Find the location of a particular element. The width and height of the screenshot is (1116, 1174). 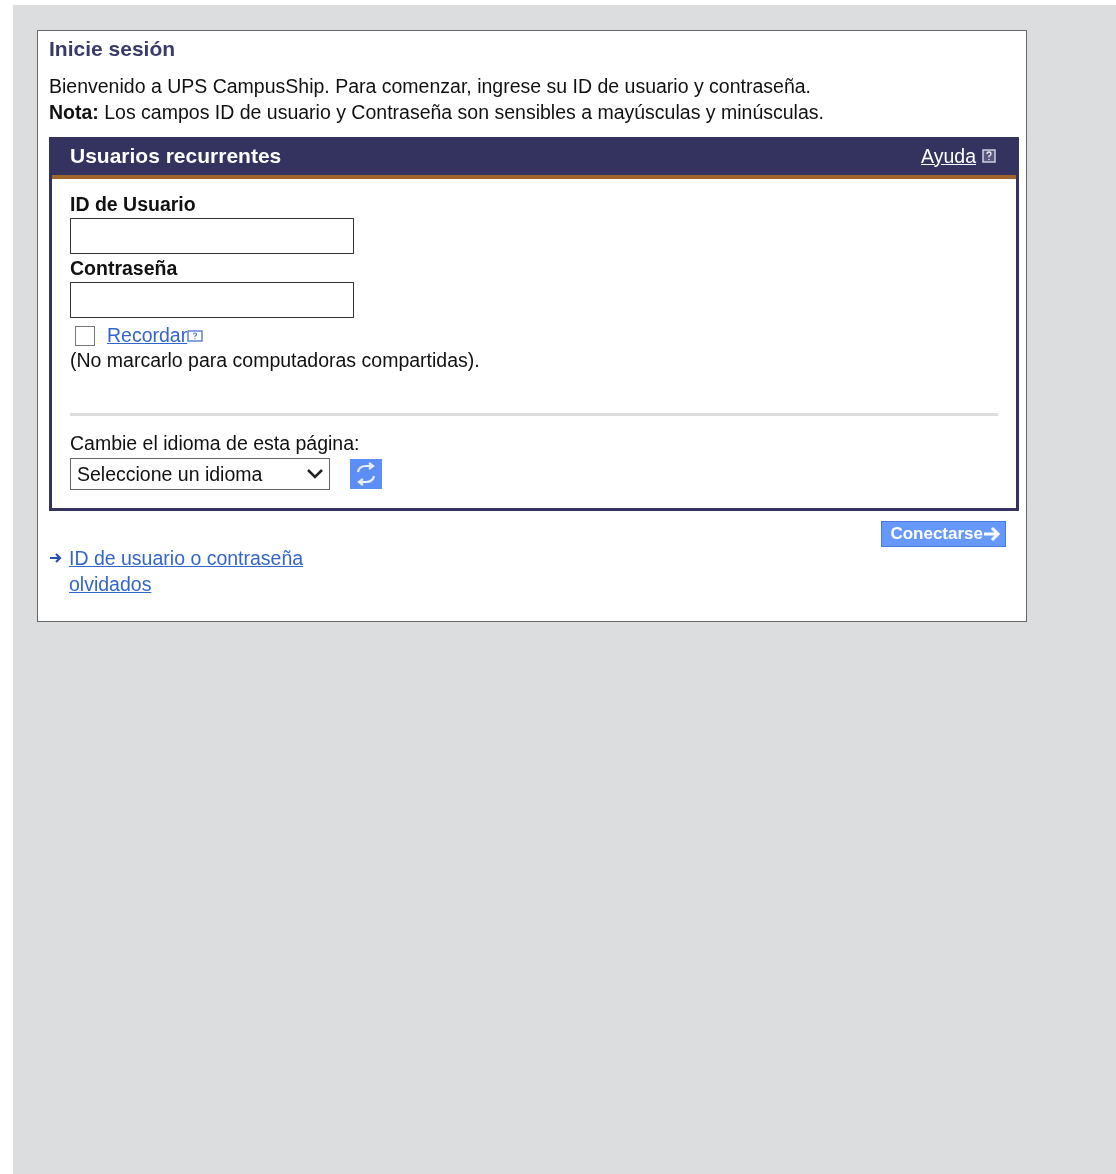

field-label: Contraseña is located at coordinates (124, 268).